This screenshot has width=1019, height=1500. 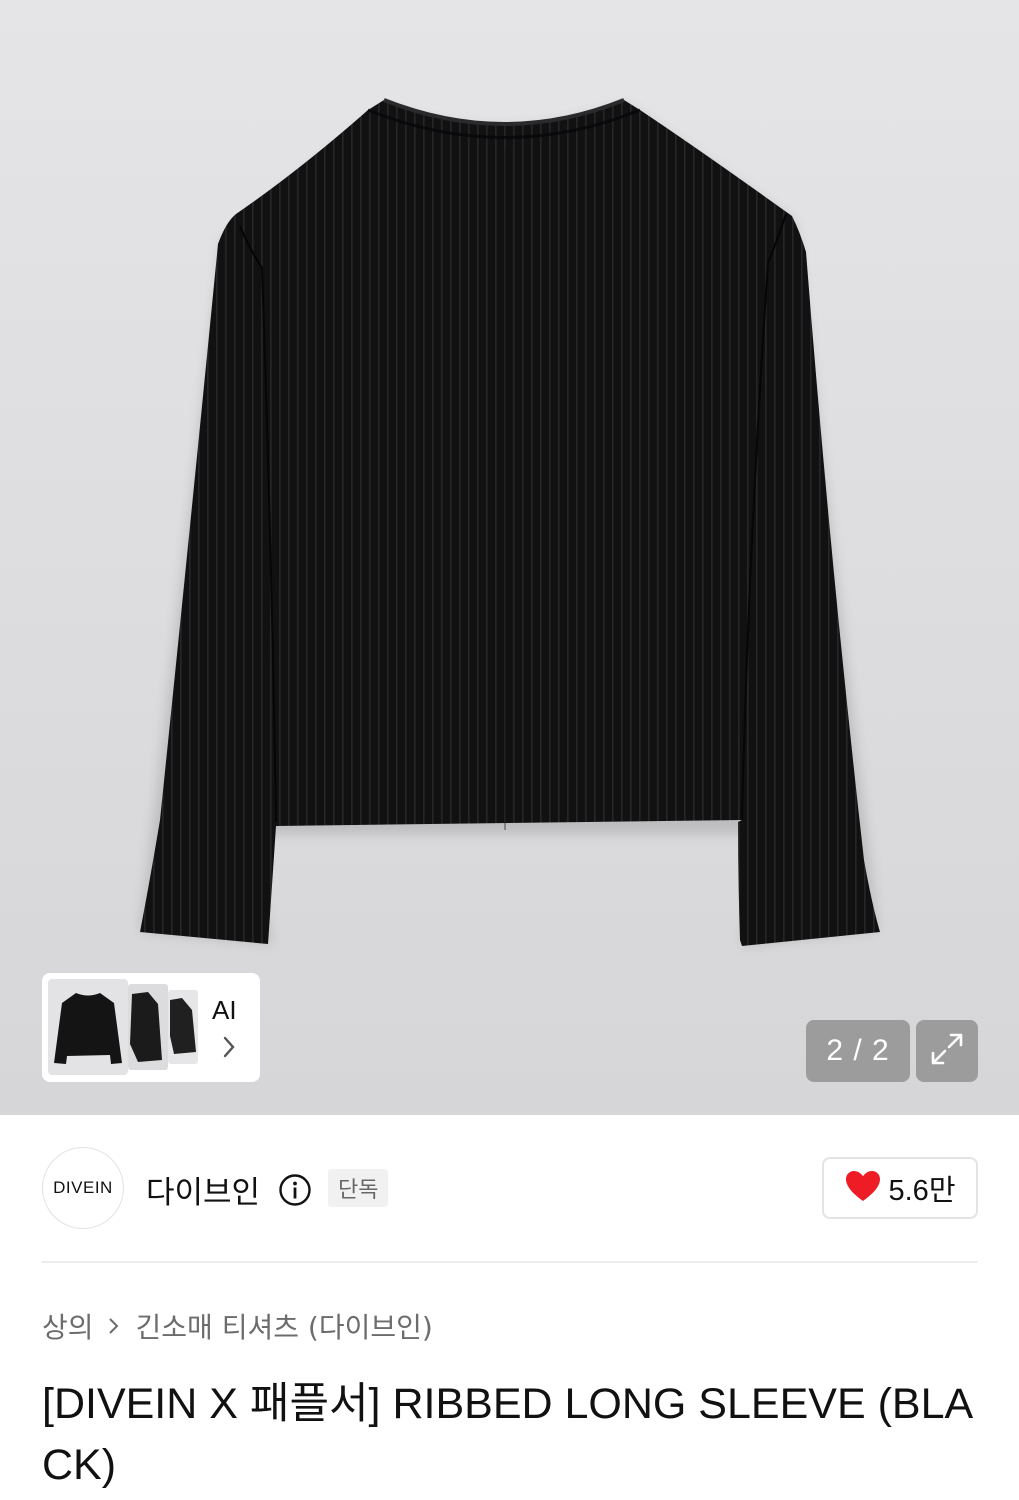 I want to click on breadcrumb-item-subcategory: 긴소매 티셔츠 (다이브인), so click(x=284, y=1326).